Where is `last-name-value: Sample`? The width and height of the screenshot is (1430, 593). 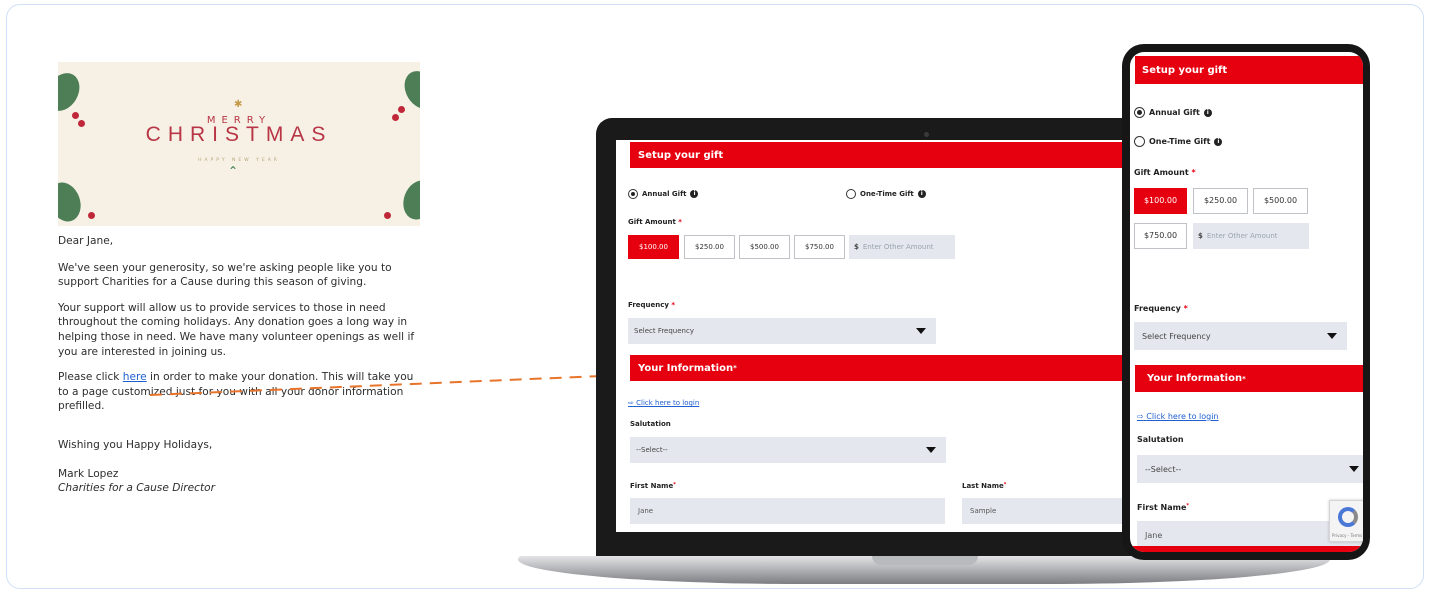 last-name-value: Sample is located at coordinates (983, 511).